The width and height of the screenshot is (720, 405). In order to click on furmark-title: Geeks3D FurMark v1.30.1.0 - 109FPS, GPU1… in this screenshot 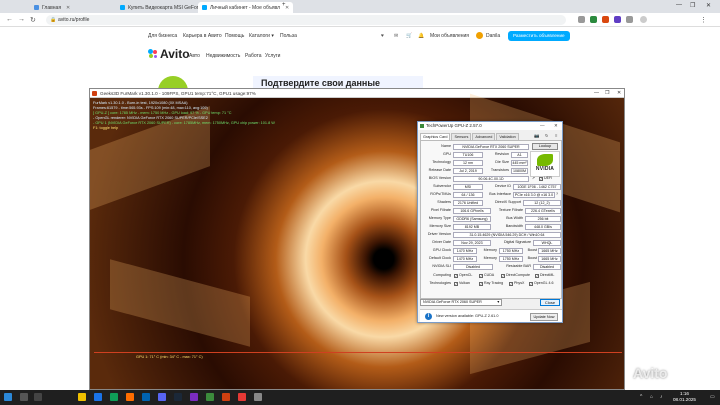, I will do `click(178, 93)`.